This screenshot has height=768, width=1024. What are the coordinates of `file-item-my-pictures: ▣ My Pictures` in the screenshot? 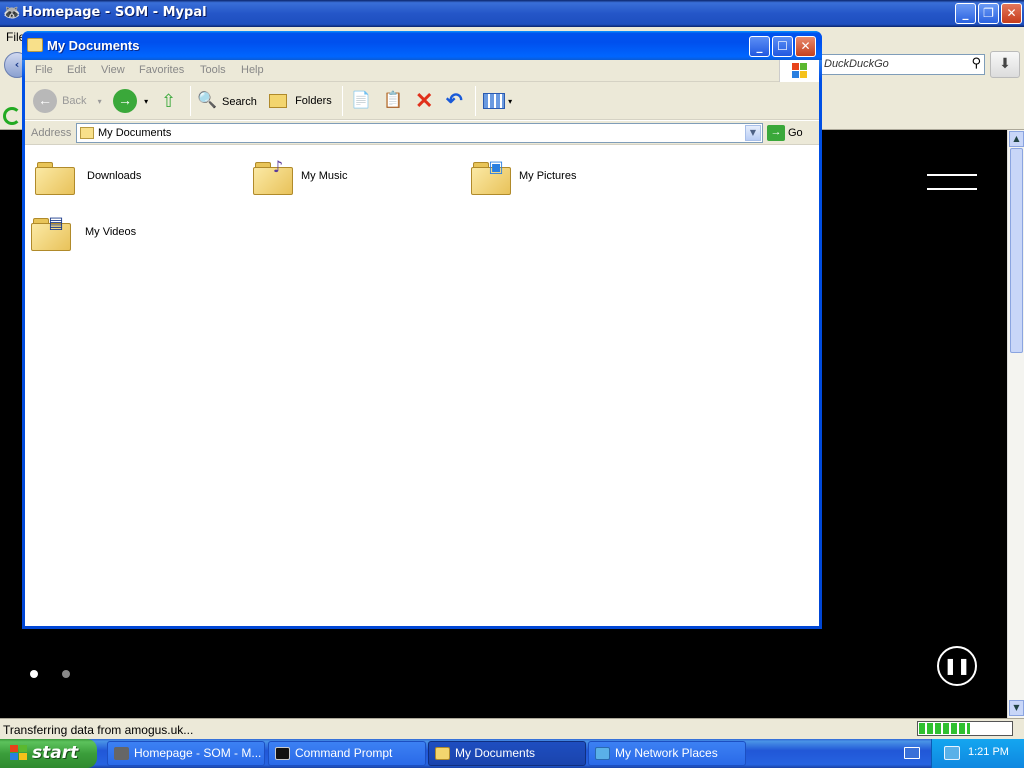 It's located at (561, 180).